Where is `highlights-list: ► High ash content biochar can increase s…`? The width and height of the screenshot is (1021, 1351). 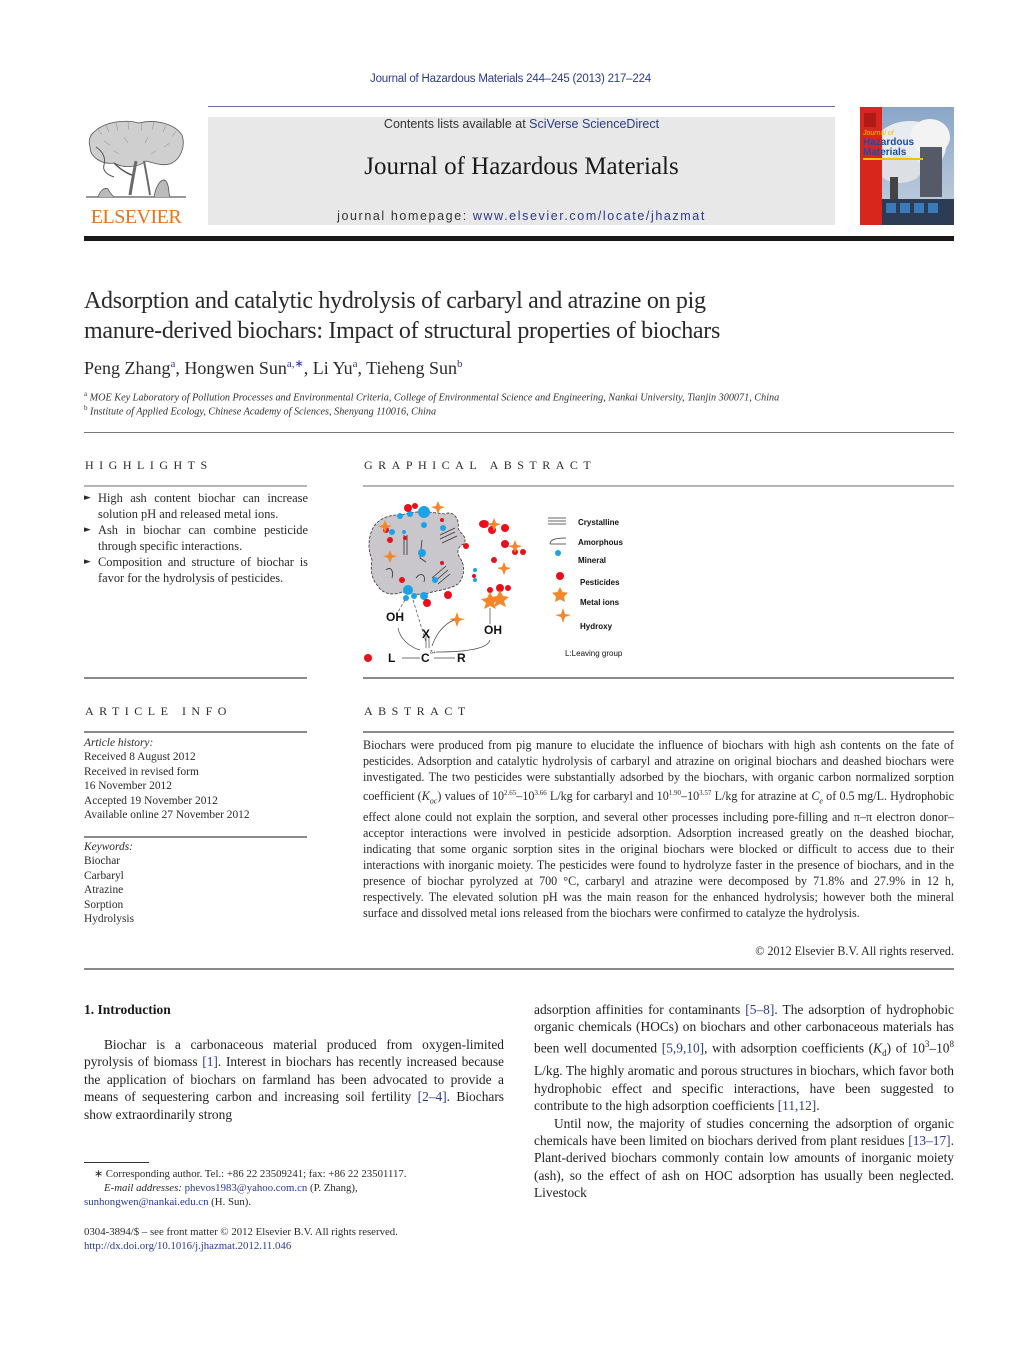
highlights-list: ► High ash content biochar can increase s… is located at coordinates (196, 538).